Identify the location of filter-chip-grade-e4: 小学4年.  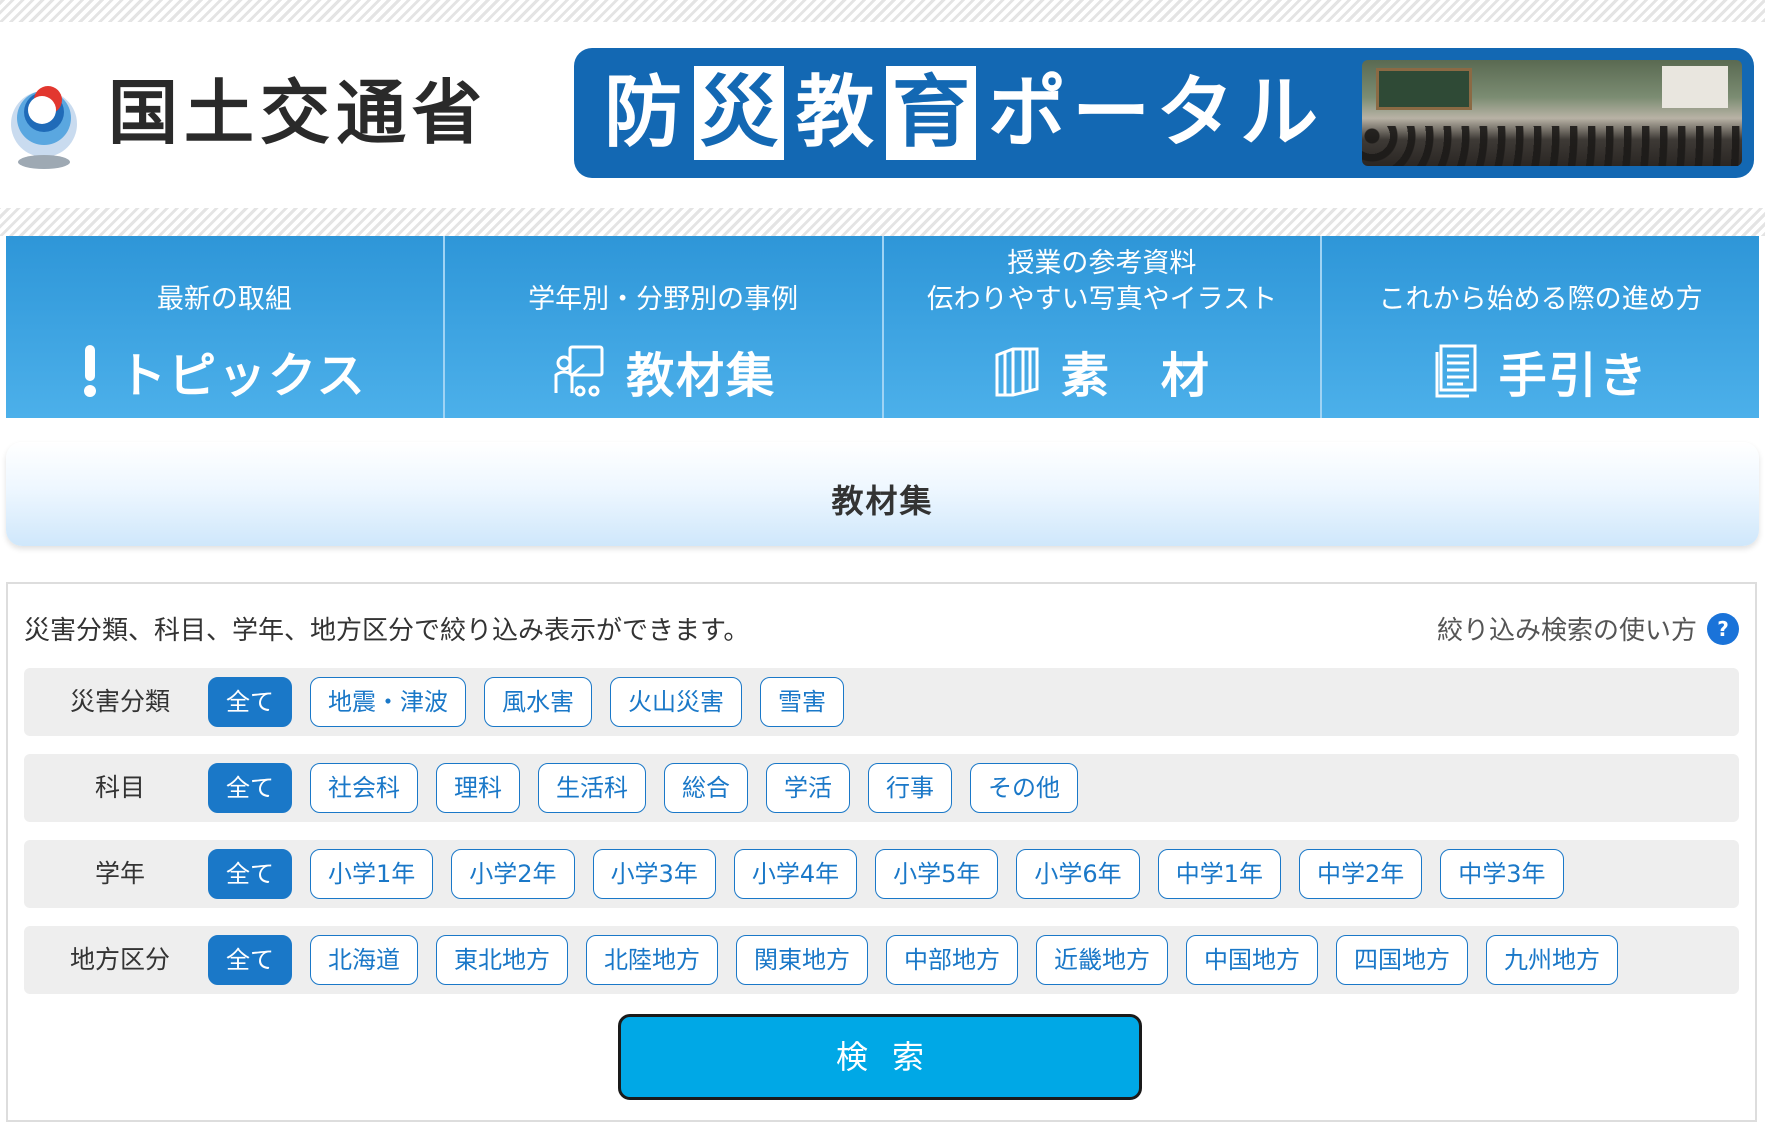
(795, 874).